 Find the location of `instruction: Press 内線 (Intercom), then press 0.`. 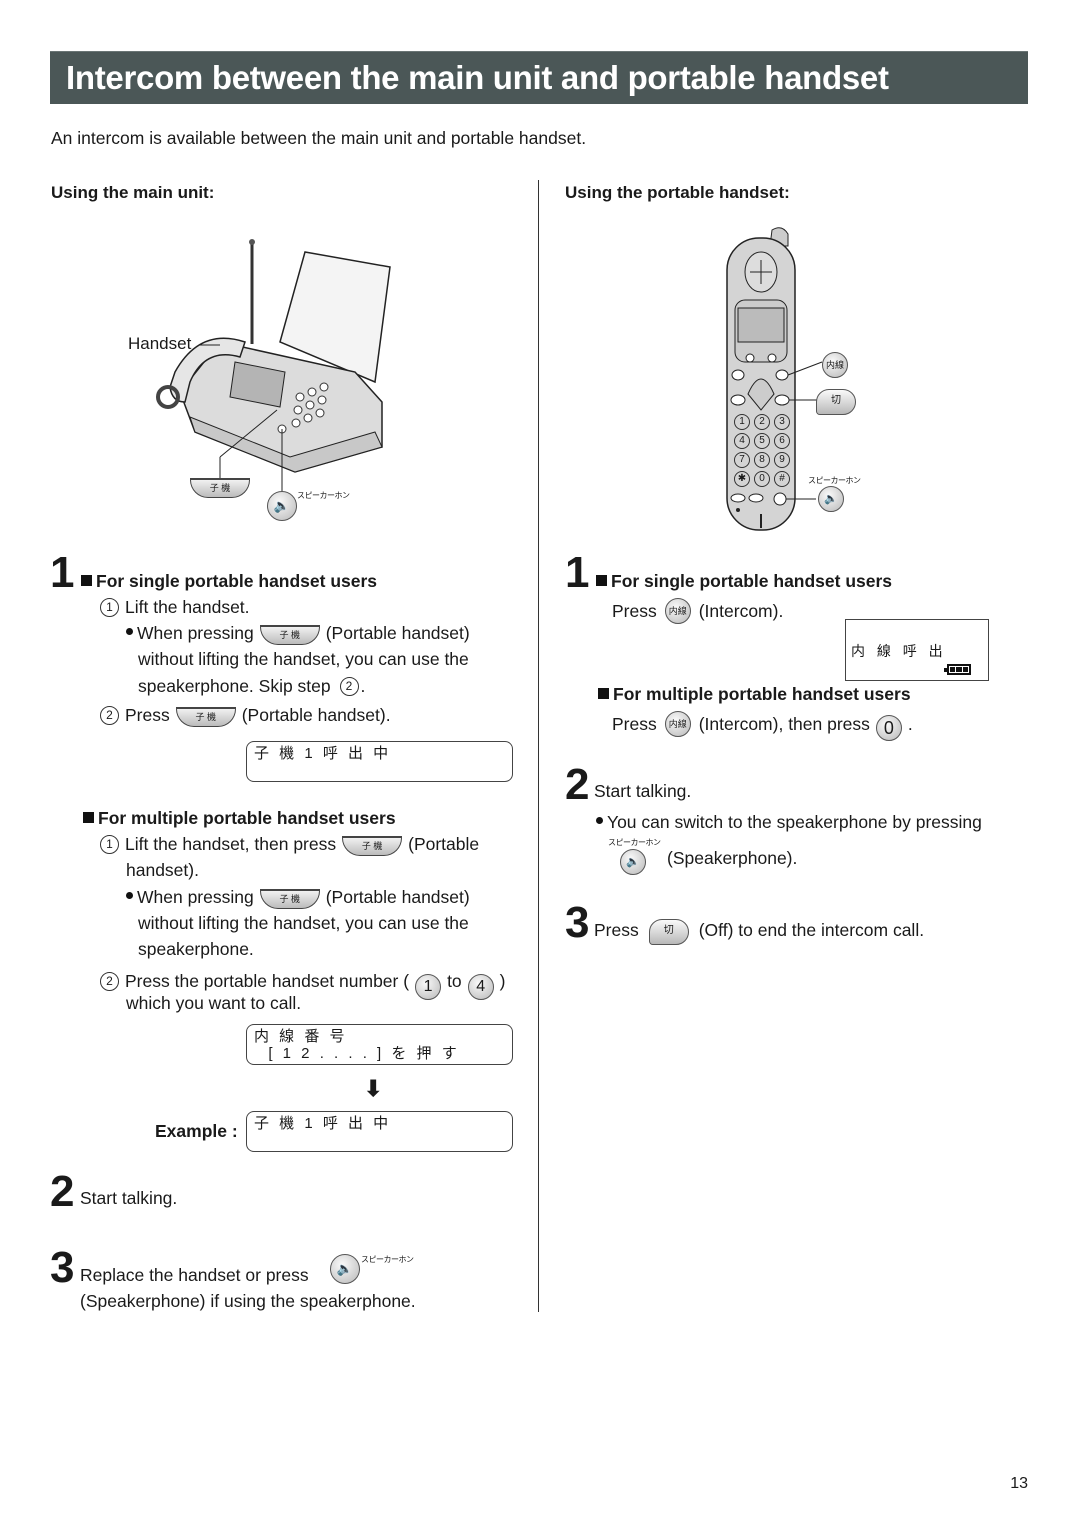

instruction: Press 内線 (Intercom), then press 0. is located at coordinates (762, 726).